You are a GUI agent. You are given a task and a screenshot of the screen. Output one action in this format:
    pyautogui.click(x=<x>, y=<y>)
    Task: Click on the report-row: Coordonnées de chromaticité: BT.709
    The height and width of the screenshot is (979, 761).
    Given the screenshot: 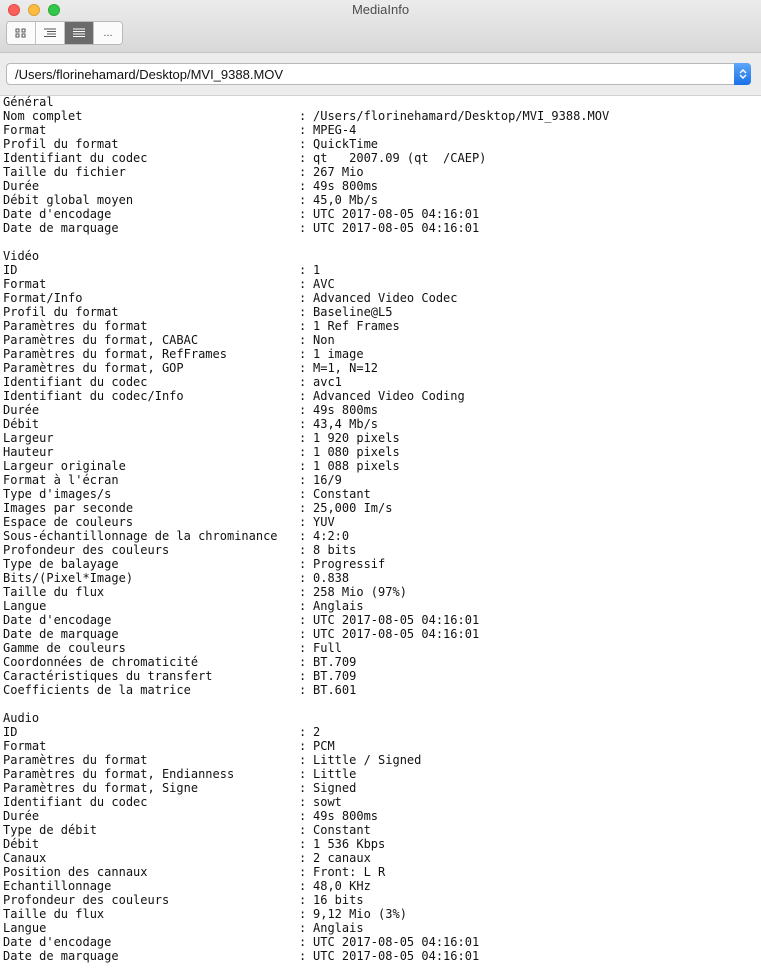 What is the action you would take?
    pyautogui.click(x=382, y=662)
    